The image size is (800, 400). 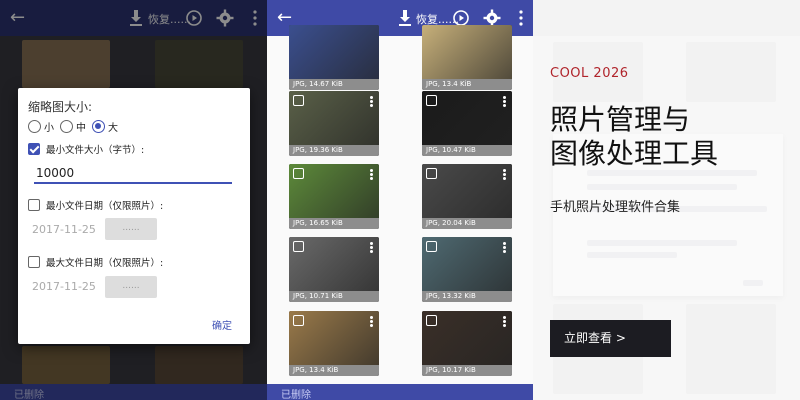 What do you see at coordinates (98, 126) in the screenshot?
I see `size-large-radio` at bounding box center [98, 126].